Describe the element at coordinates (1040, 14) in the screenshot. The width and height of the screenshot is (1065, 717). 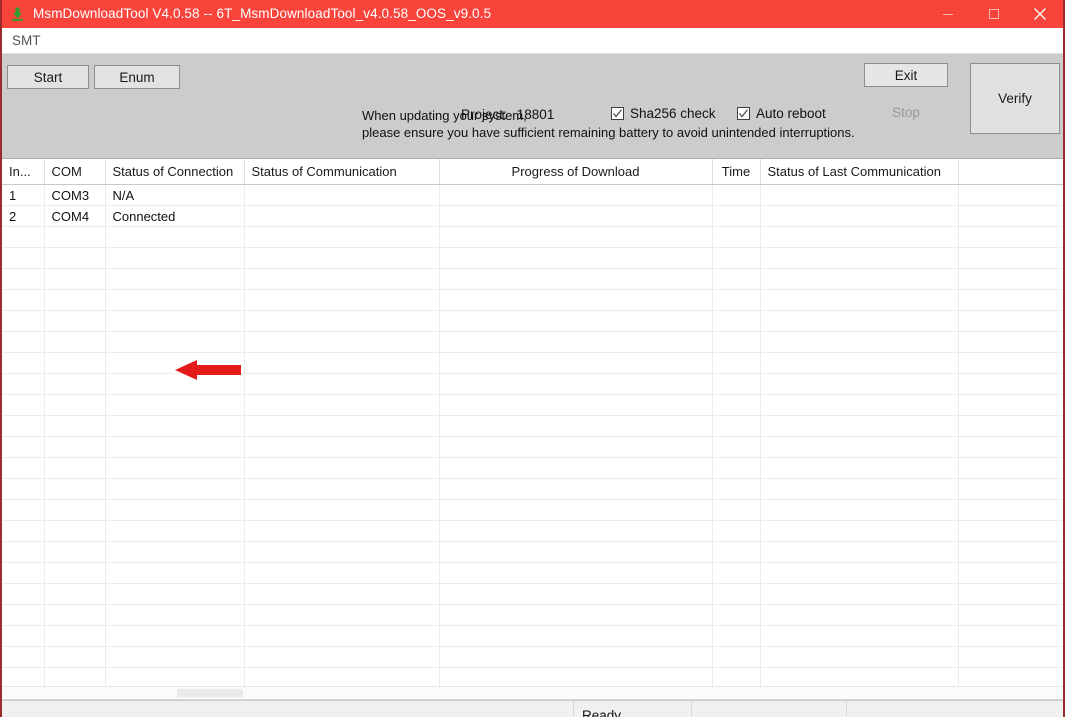
I see `close-button` at that location.